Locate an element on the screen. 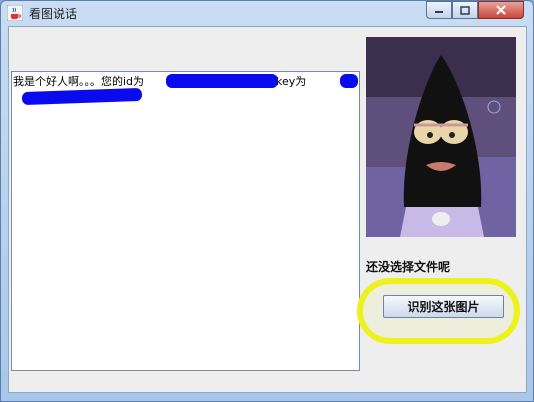  preview-image is located at coordinates (441, 137).